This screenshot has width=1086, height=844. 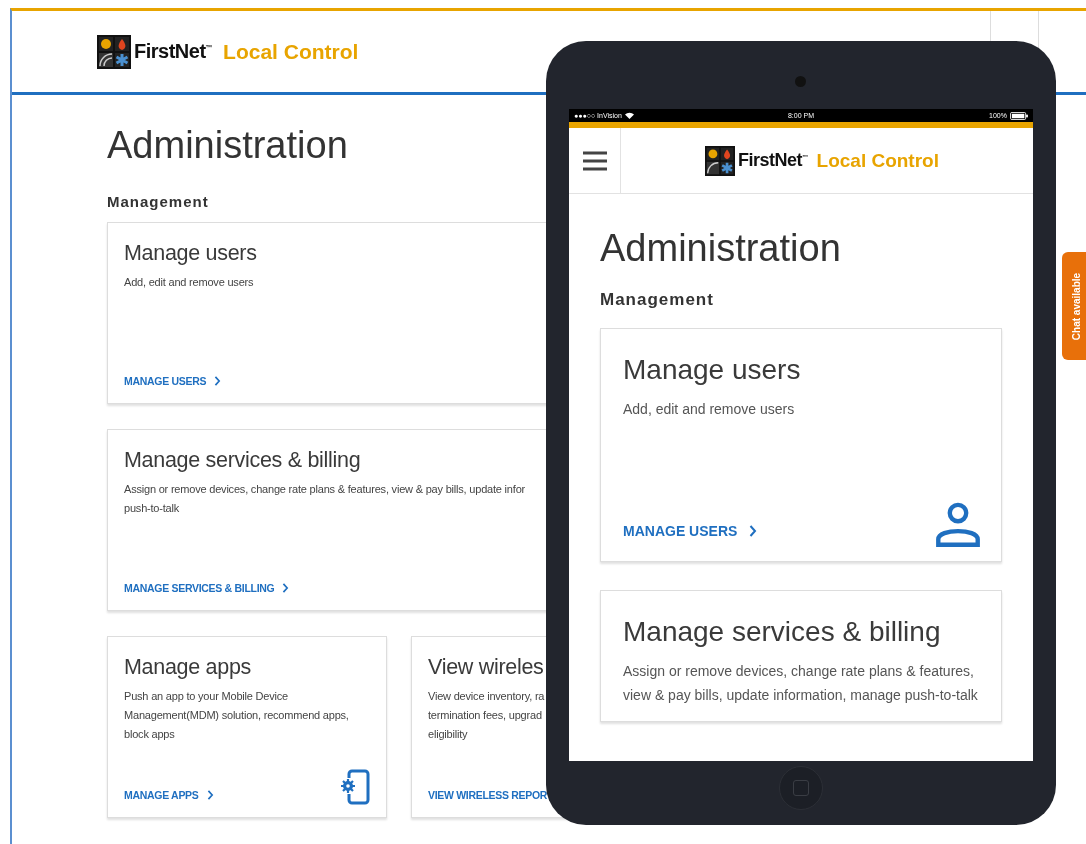 I want to click on battery-icon, so click(x=1019, y=115).